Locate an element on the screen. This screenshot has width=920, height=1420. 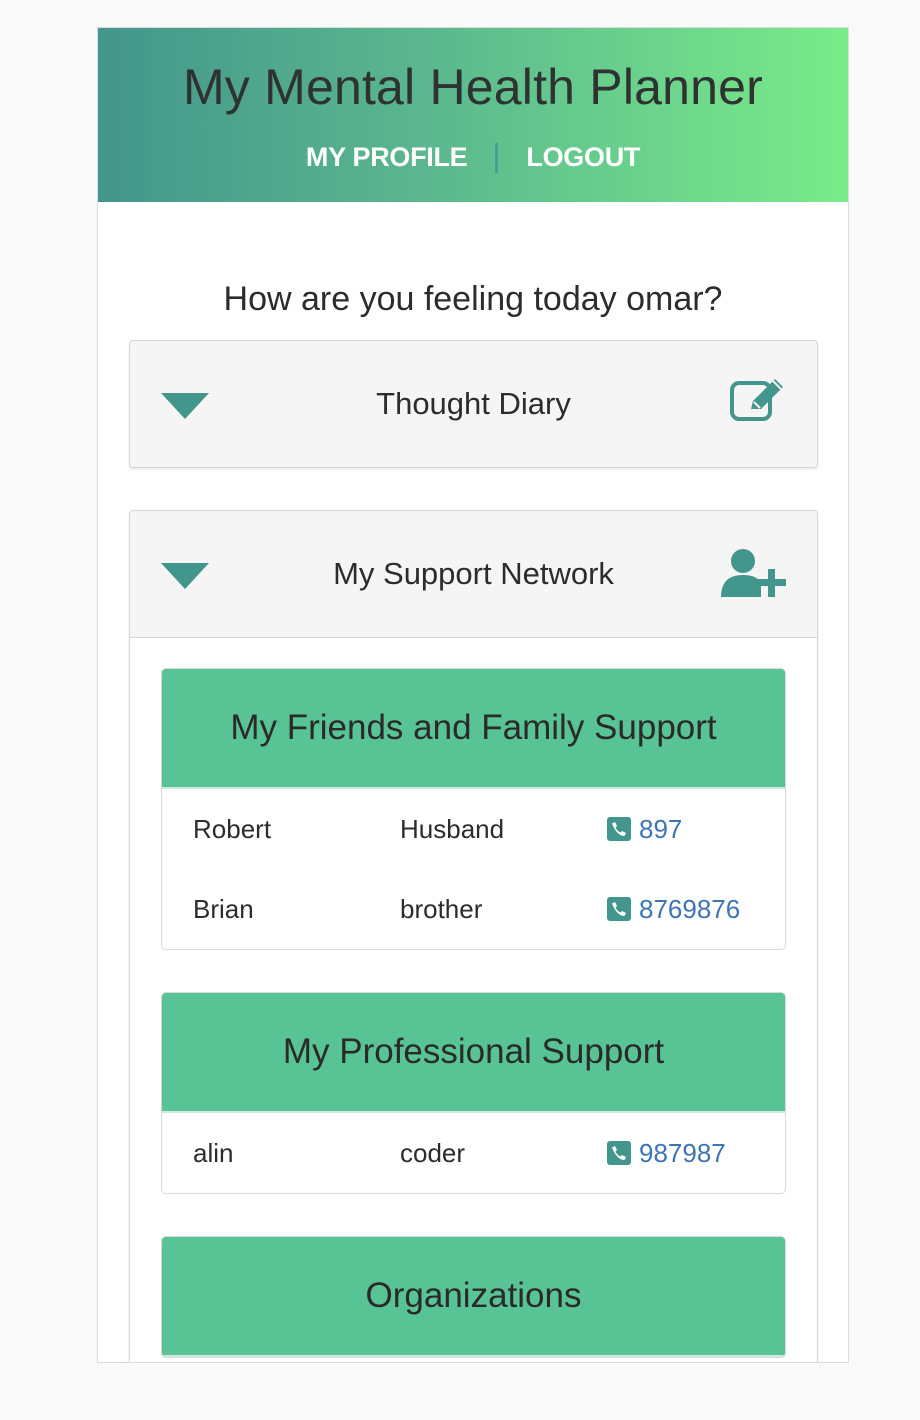
contact-phone: 8769876 is located at coordinates (689, 909).